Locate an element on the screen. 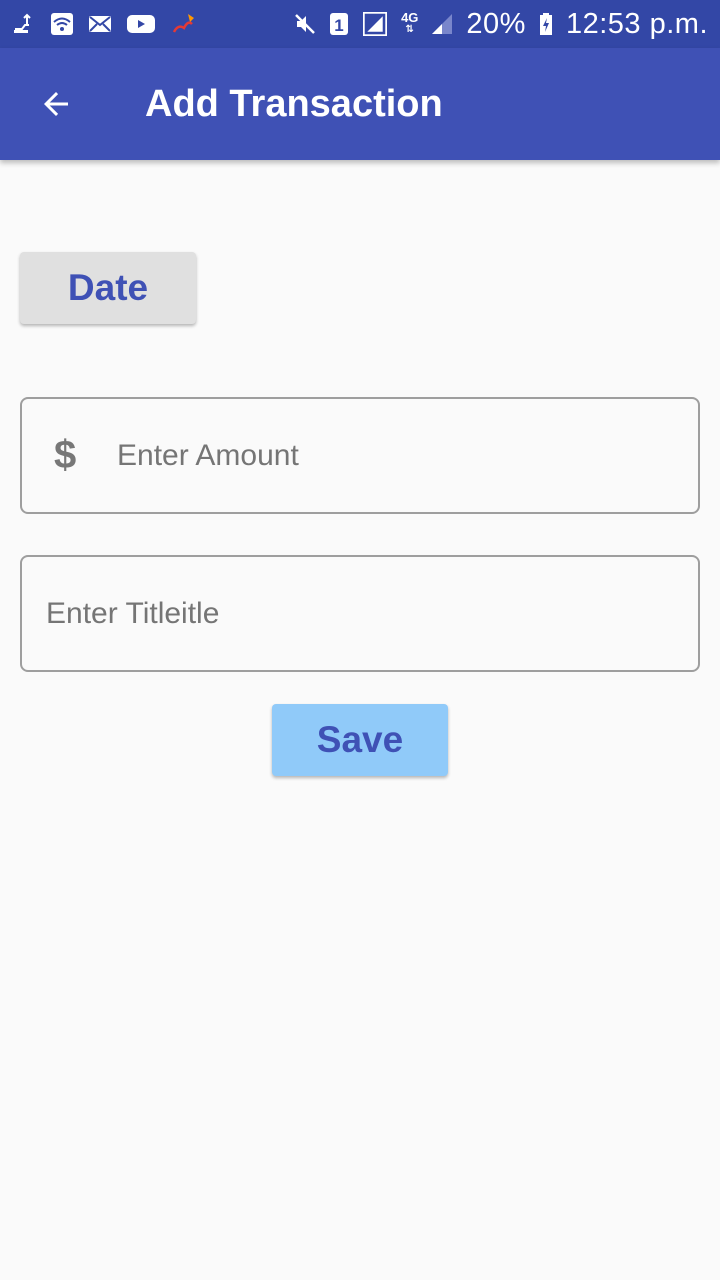  save-button: Save is located at coordinates (360, 740).